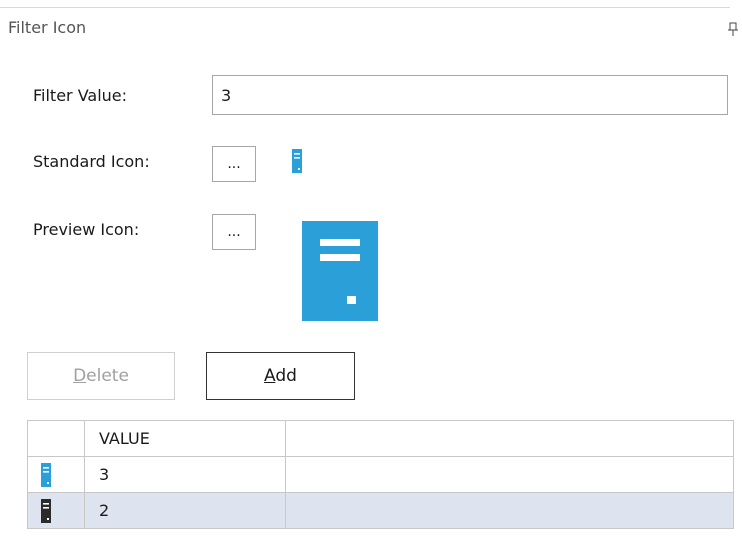 This screenshot has height=547, width=742. What do you see at coordinates (91, 161) in the screenshot?
I see `standard-icon-label: Standard Icon:` at bounding box center [91, 161].